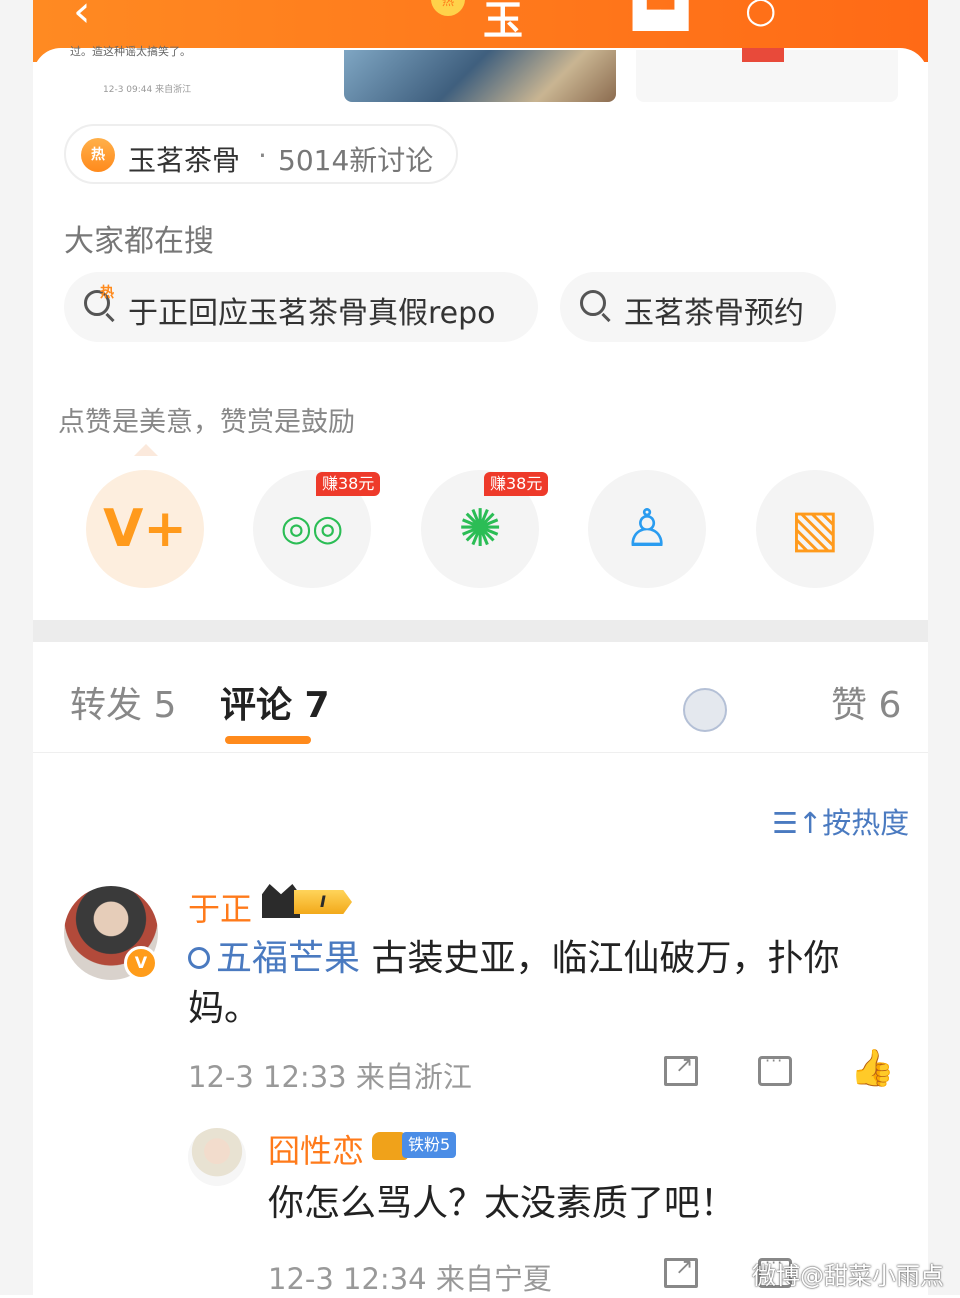 The image size is (960, 1298). I want to click on comment-meta: 12-3 12:33 来自浙江, so click(330, 1077).